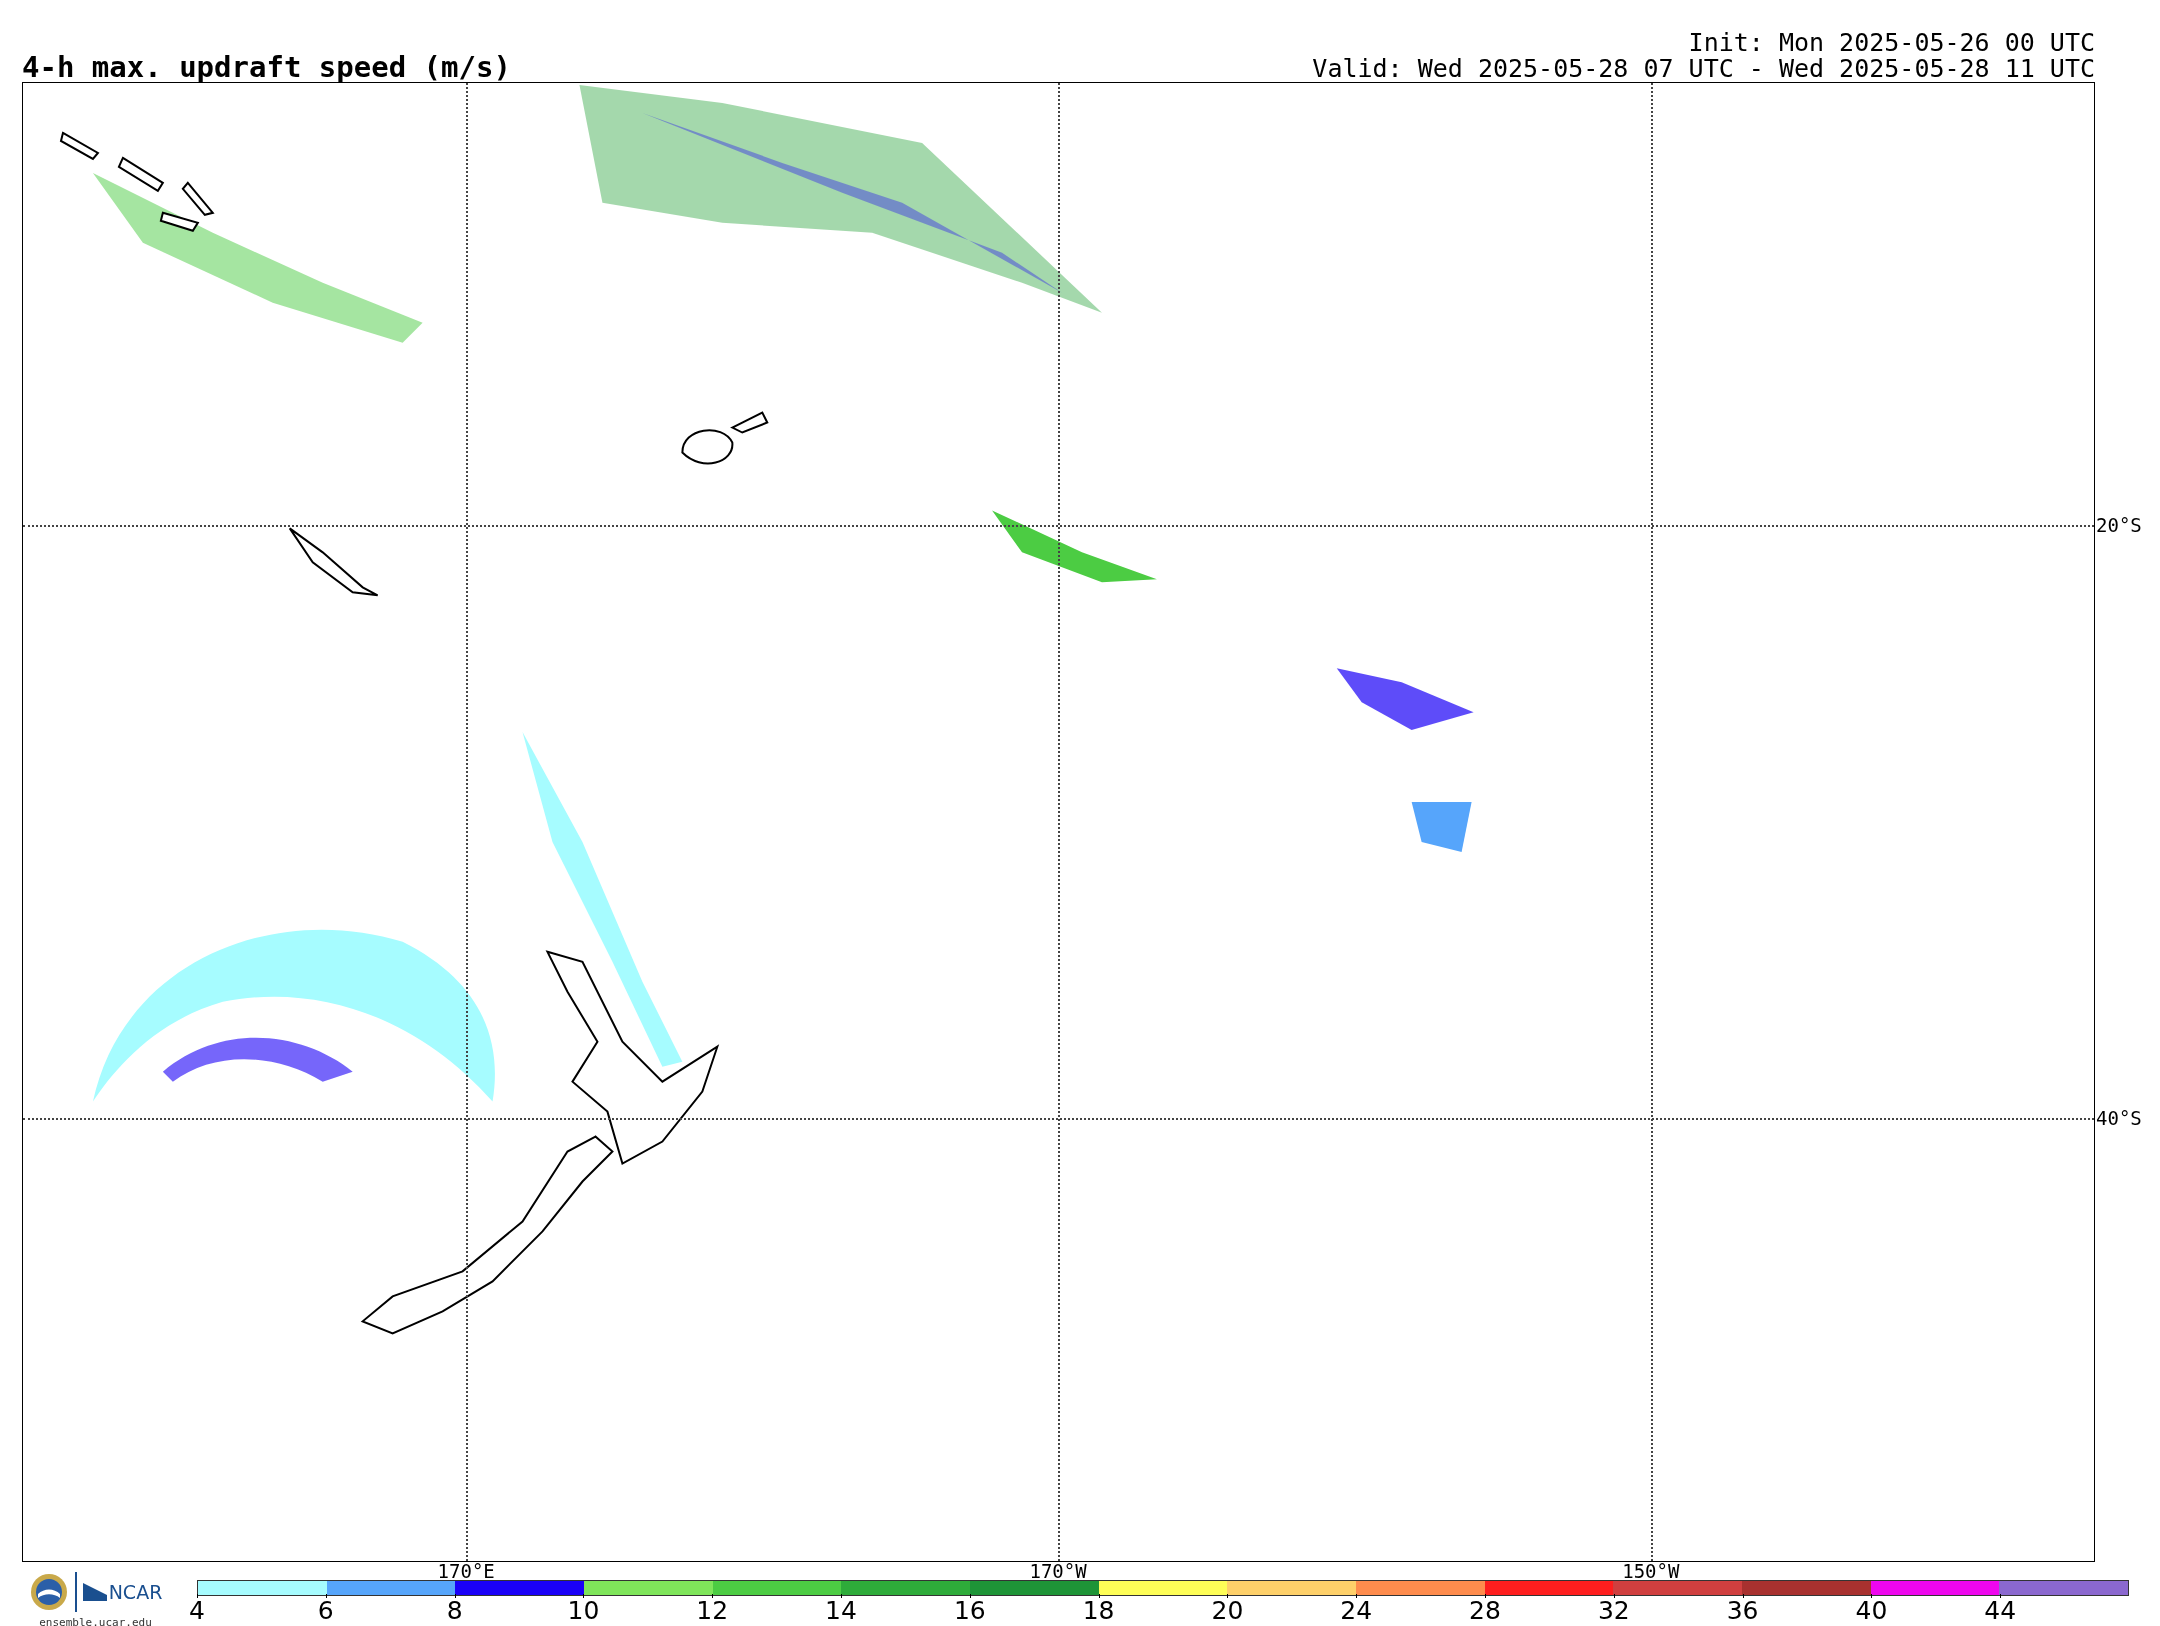  What do you see at coordinates (48, 1592) in the screenshot?
I see `globe-logo-icon` at bounding box center [48, 1592].